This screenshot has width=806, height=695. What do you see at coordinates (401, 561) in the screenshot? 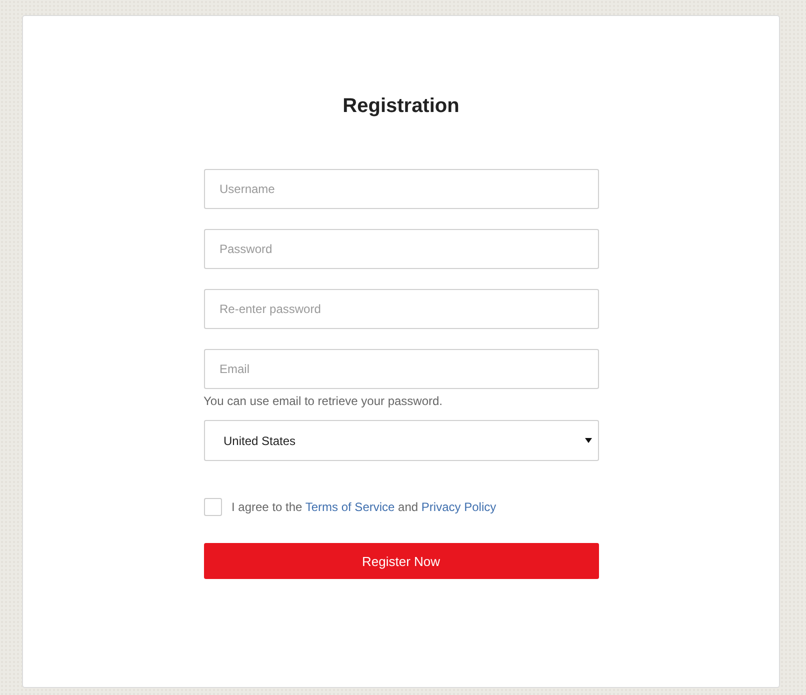
I see `register-button: Register Now` at bounding box center [401, 561].